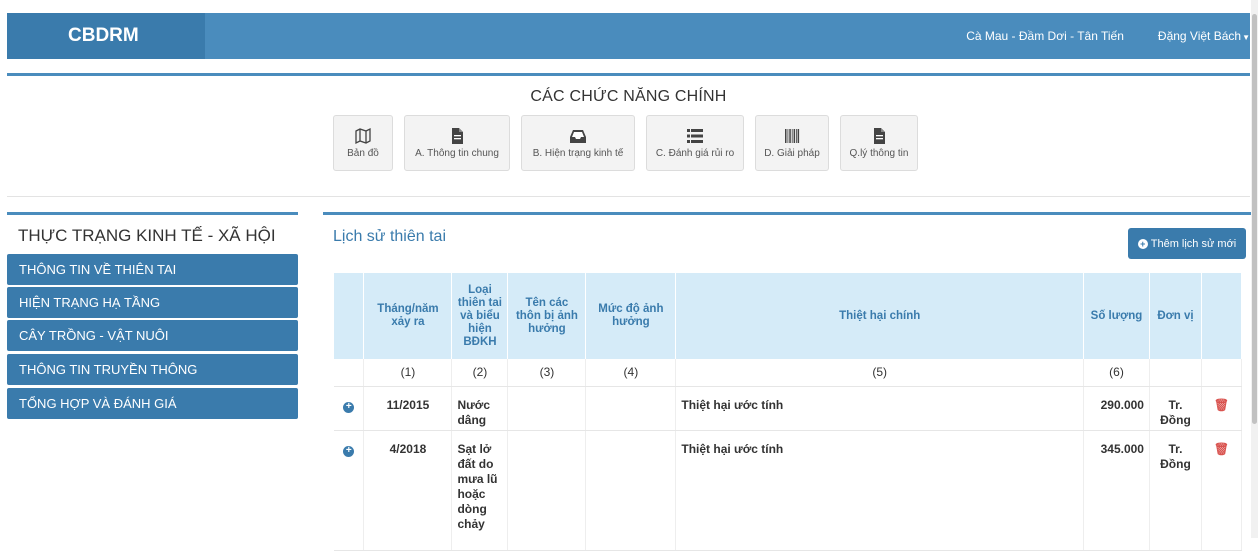  I want to click on functions-title: CÁC CHỨC NĂNG CHÍNH, so click(628, 96).